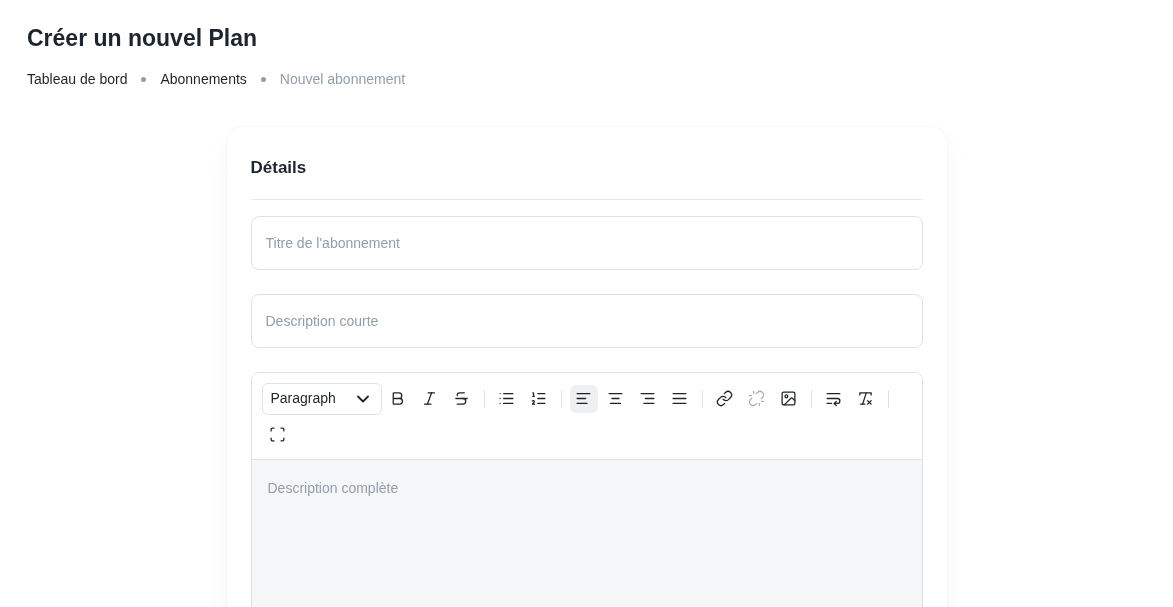  I want to click on page-title: Créer un nouvel Plan, so click(143, 38).